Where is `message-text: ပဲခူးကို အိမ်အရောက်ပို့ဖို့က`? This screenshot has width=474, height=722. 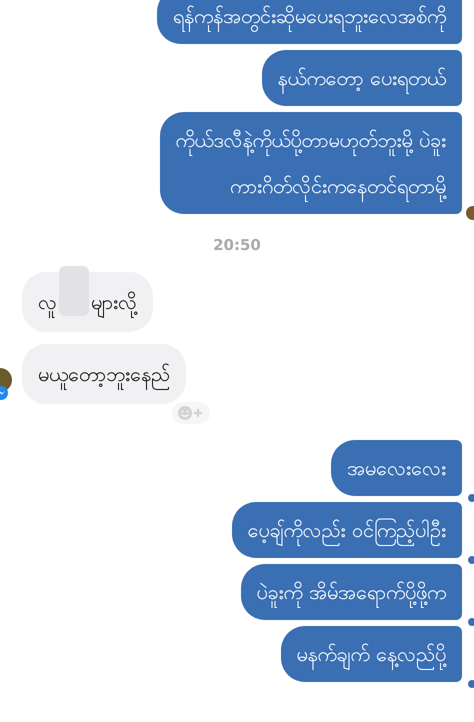 message-text: ပဲခူးကို အိမ်အရောက်ပို့ဖို့က is located at coordinates (351, 592).